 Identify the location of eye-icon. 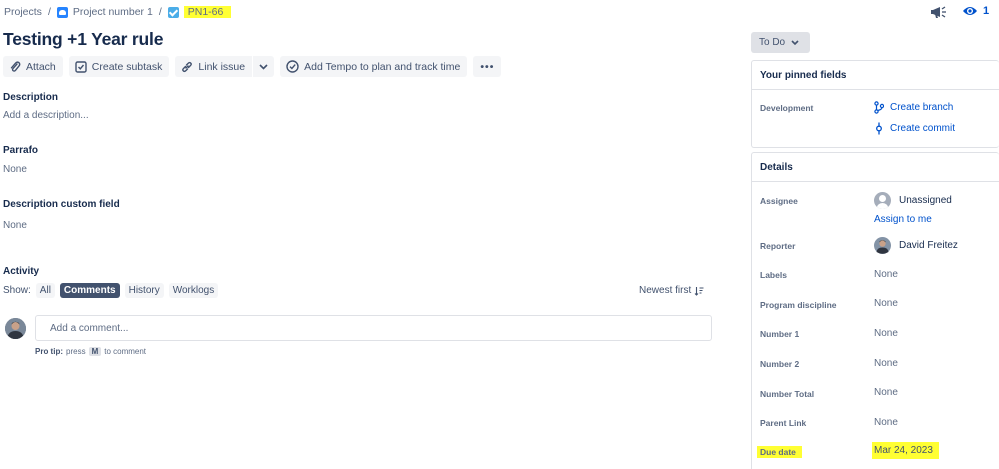
(970, 11).